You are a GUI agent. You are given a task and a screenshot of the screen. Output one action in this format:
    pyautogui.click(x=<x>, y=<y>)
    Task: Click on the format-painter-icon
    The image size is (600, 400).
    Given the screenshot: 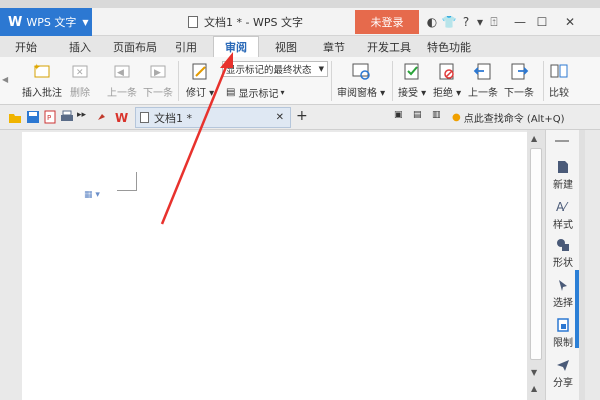 What is the action you would take?
    pyautogui.click(x=102, y=117)
    